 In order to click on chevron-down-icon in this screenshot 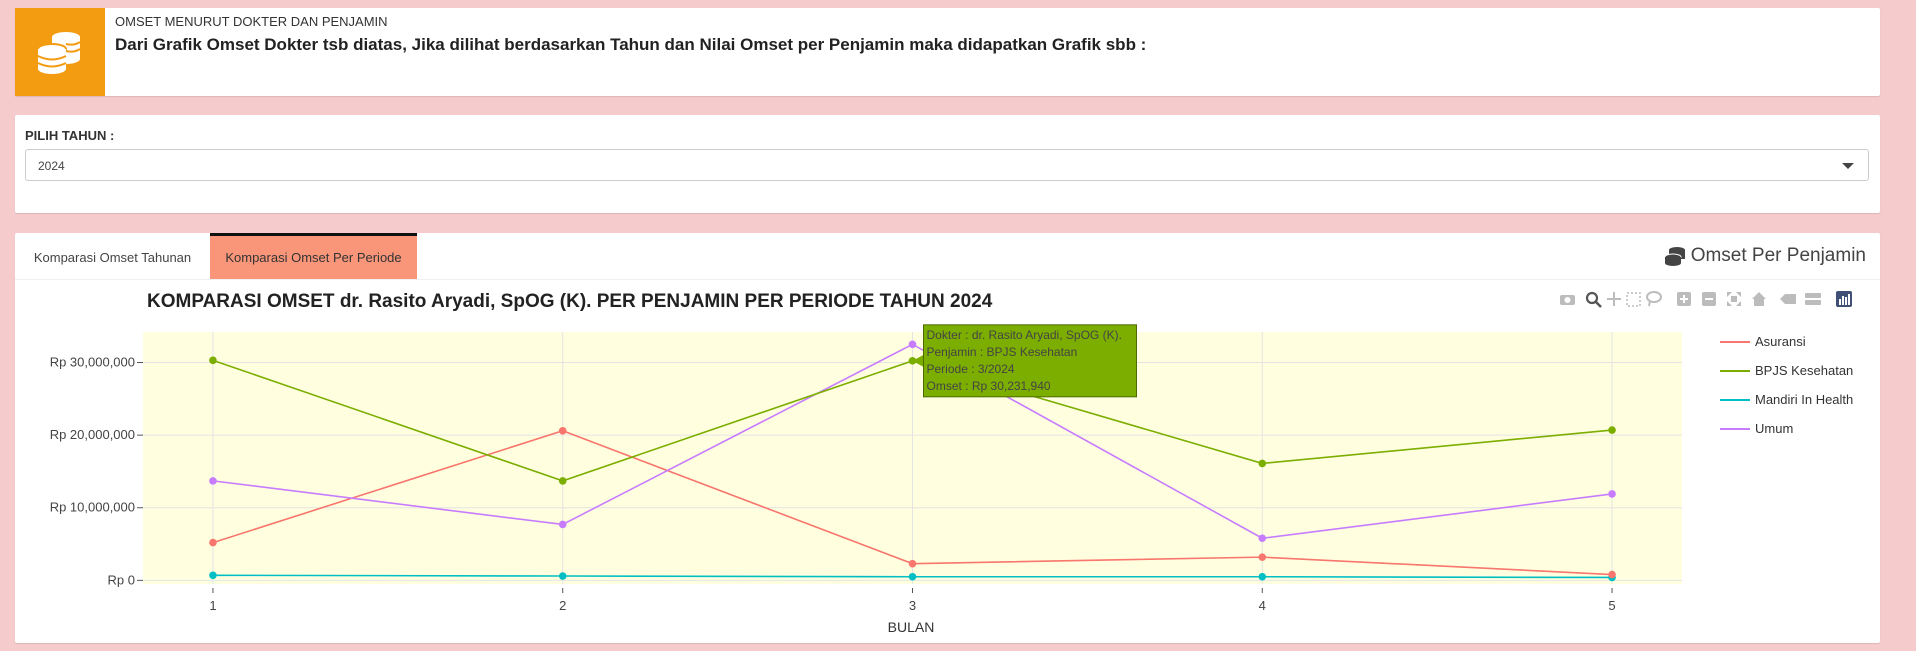, I will do `click(1848, 166)`.